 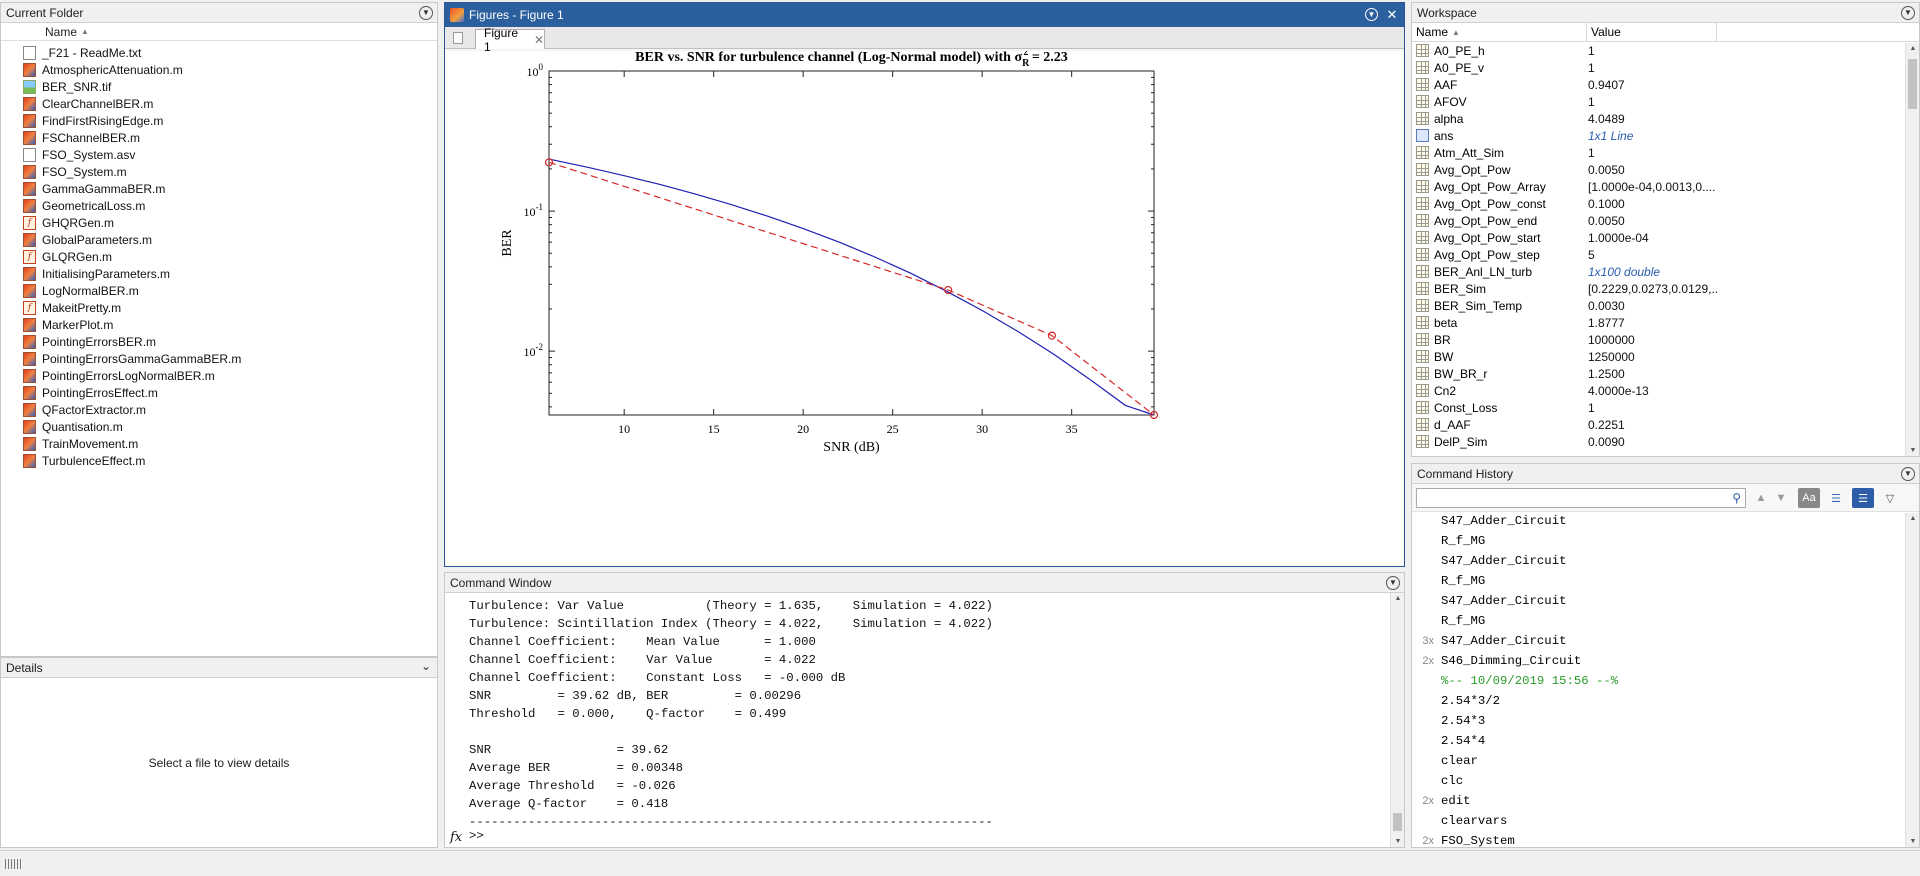 What do you see at coordinates (1652, 32) in the screenshot?
I see `ws-value-column-header: Value` at bounding box center [1652, 32].